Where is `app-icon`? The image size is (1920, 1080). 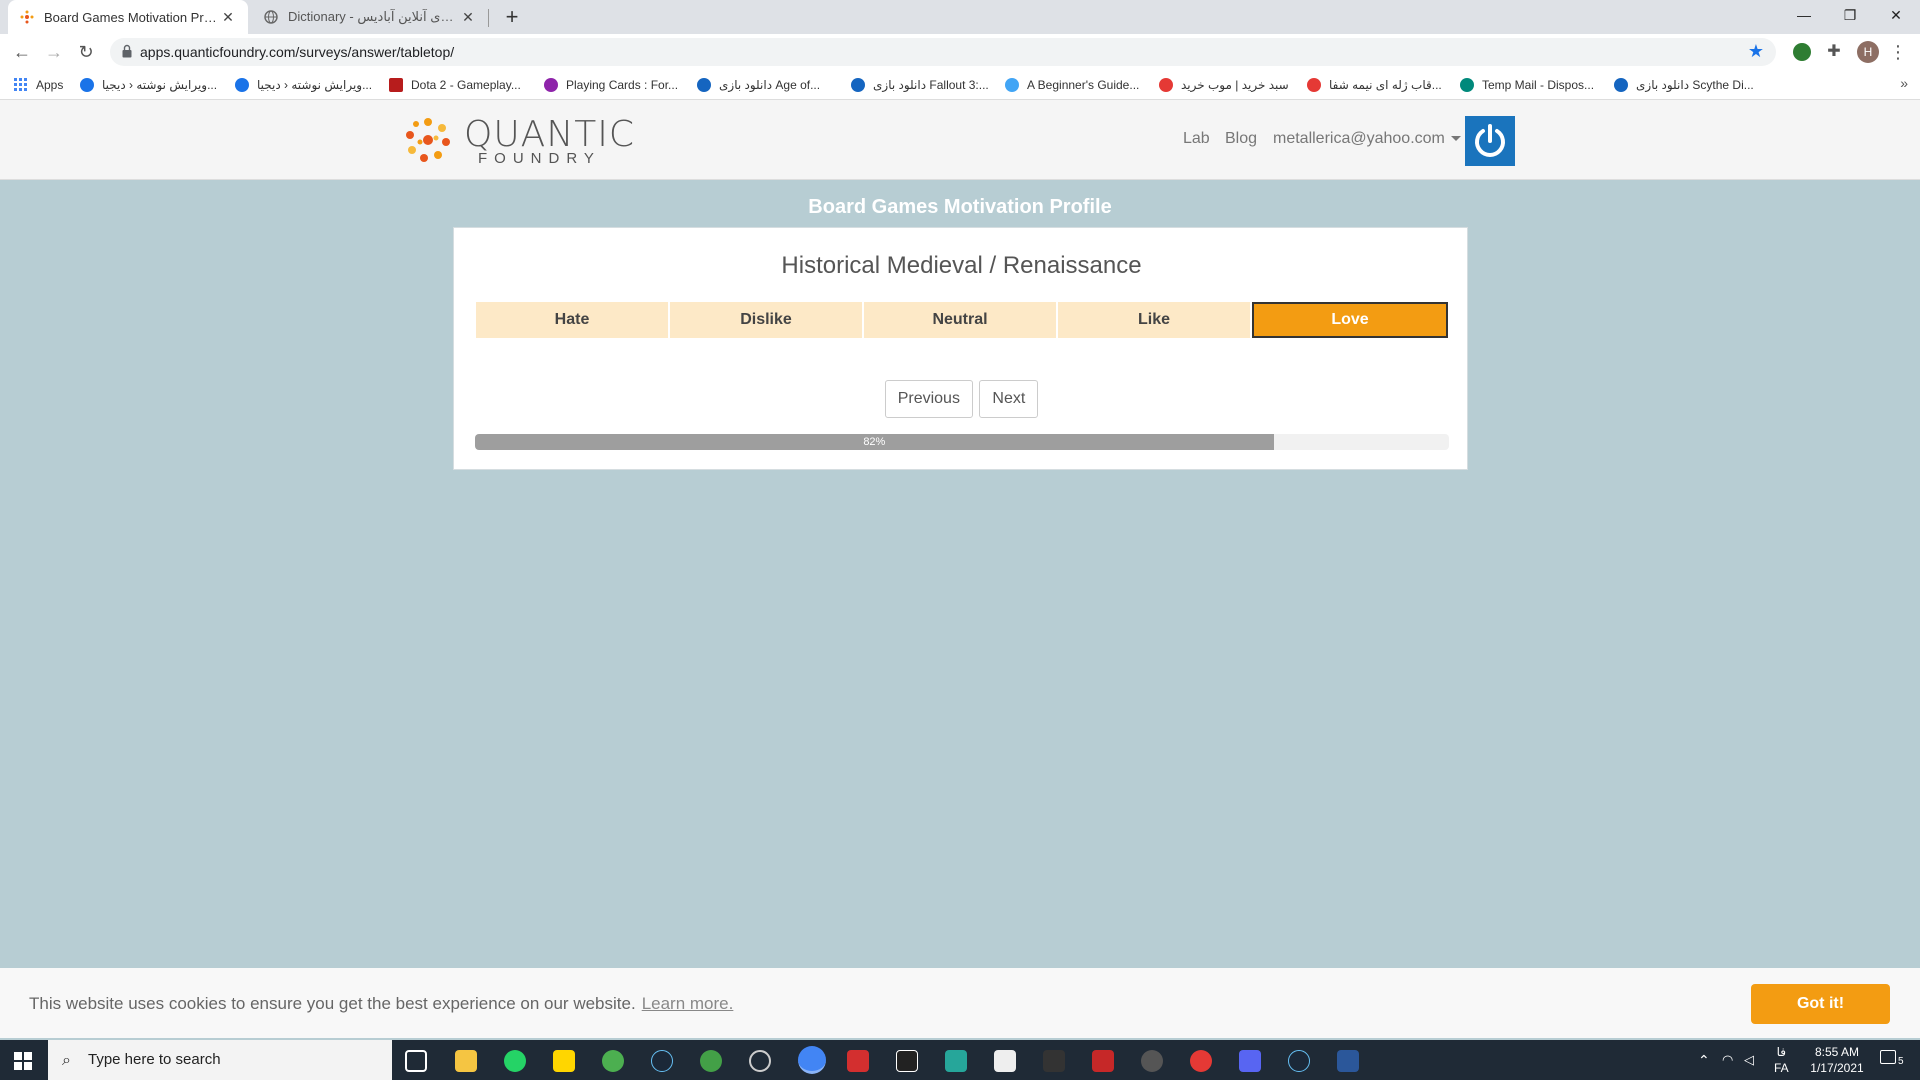
app-icon is located at coordinates (613, 1061).